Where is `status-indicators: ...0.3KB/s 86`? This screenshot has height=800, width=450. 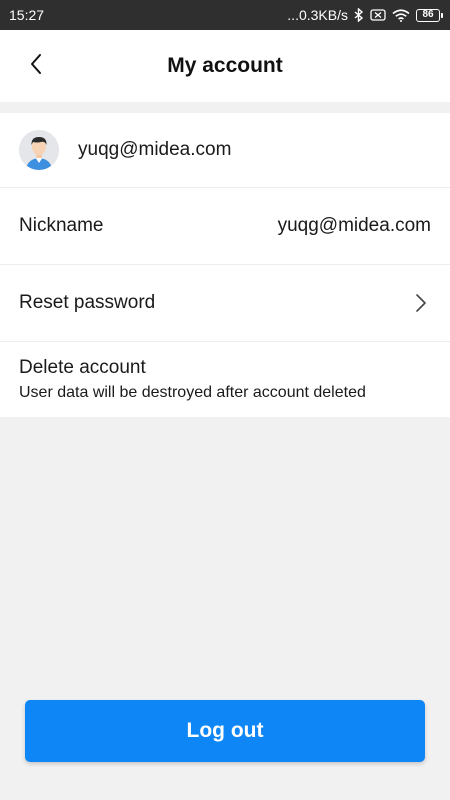
status-indicators: ...0.3KB/s 86 is located at coordinates (365, 15).